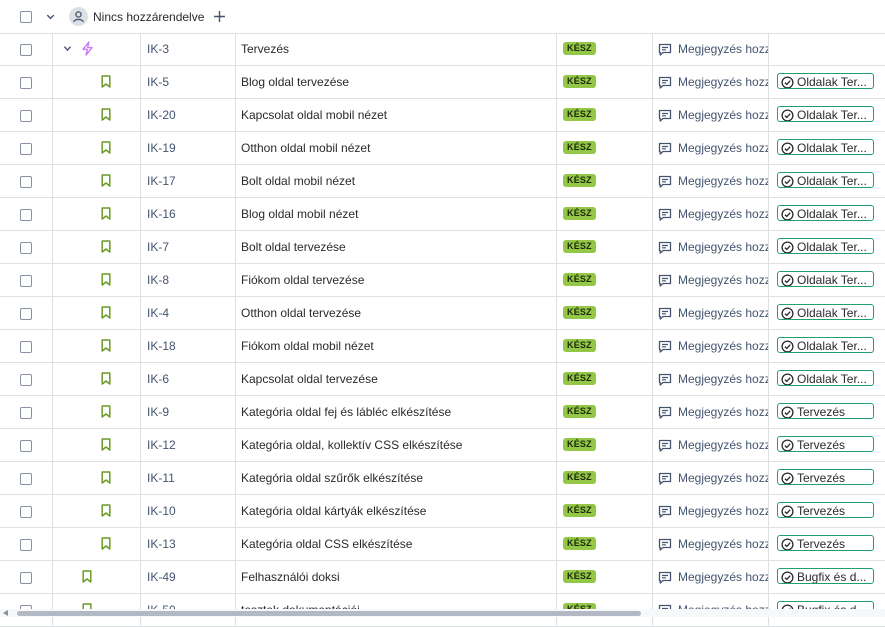 This screenshot has height=627, width=885. What do you see at coordinates (293, 247) in the screenshot?
I see `issue-summary: Bolt oldal tervezése` at bounding box center [293, 247].